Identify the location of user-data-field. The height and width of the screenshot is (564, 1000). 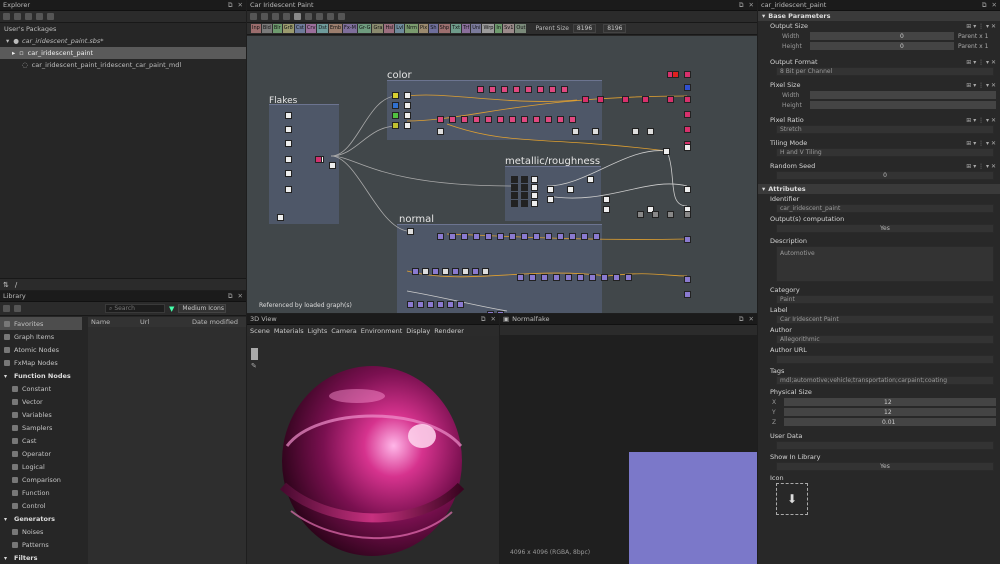
(885, 445).